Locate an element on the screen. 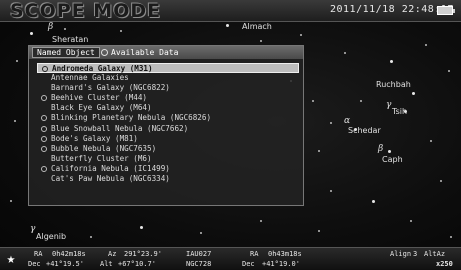 The width and height of the screenshot is (461, 270). object-list-item: Blue Snowball Nebula (NGC7662) is located at coordinates (168, 129).